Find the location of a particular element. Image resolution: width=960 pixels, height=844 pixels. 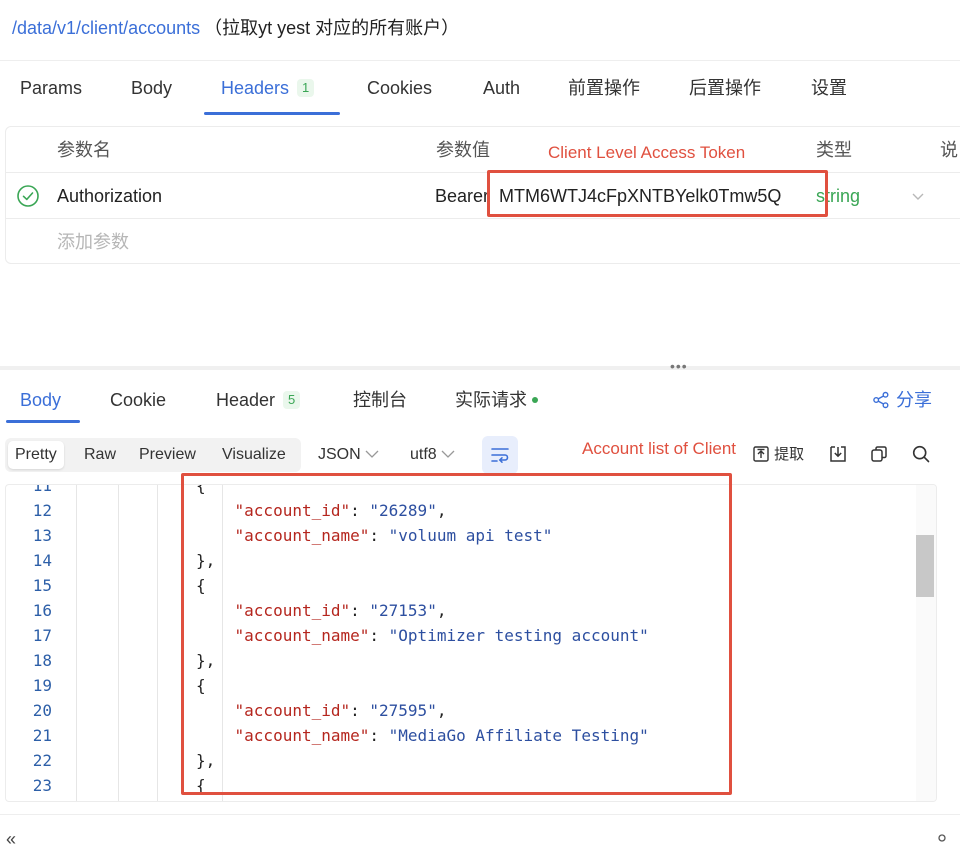

tab-label: Cookie is located at coordinates (138, 400).